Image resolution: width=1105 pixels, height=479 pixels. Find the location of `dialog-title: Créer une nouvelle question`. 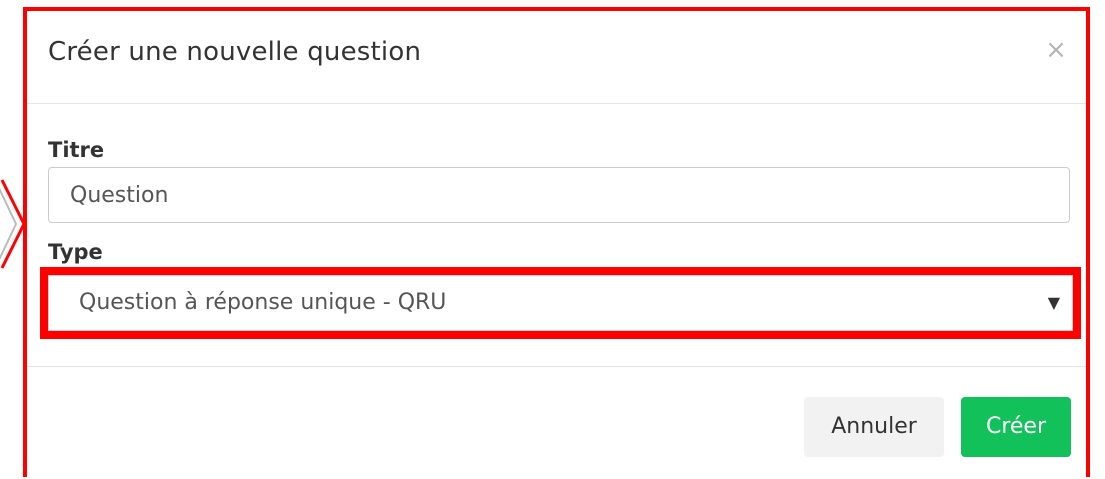

dialog-title: Créer une nouvelle question is located at coordinates (235, 52).